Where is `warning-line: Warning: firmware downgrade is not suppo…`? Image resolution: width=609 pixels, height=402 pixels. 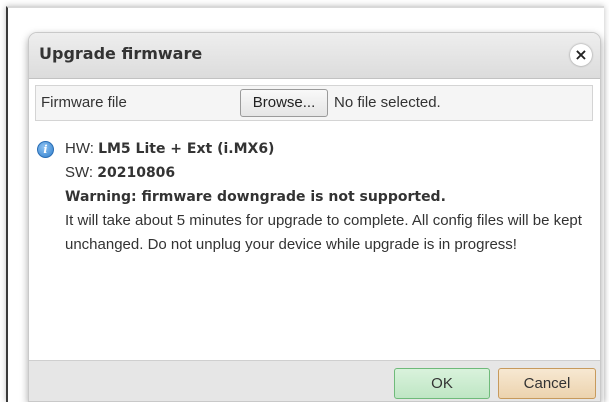
warning-line: Warning: firmware downgrade is not suppo… is located at coordinates (327, 197).